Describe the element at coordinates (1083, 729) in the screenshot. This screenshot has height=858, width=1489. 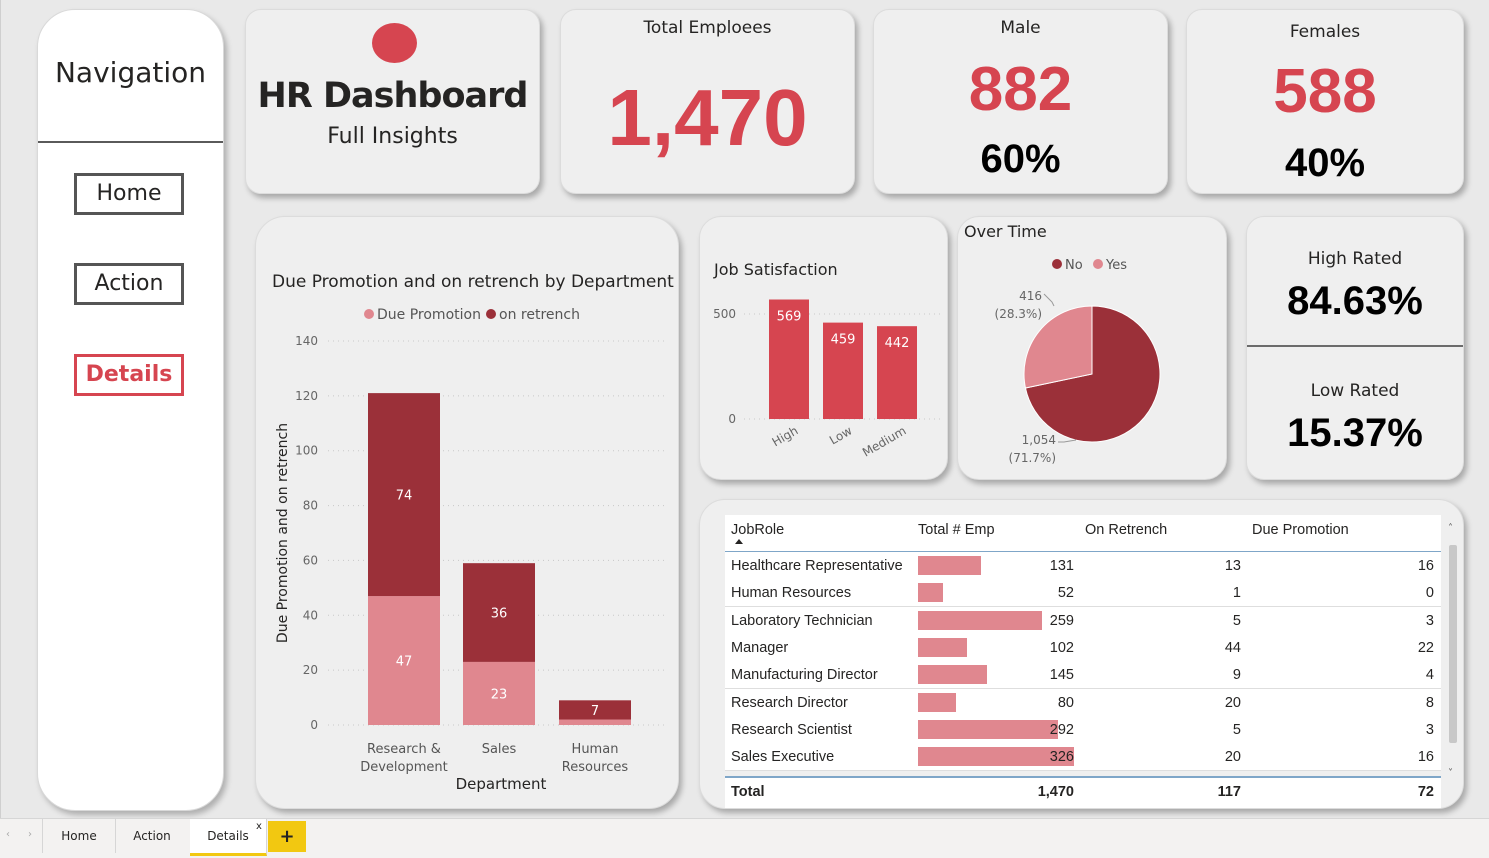
I see `table-row: Research Scientist 292 5 3` at that location.